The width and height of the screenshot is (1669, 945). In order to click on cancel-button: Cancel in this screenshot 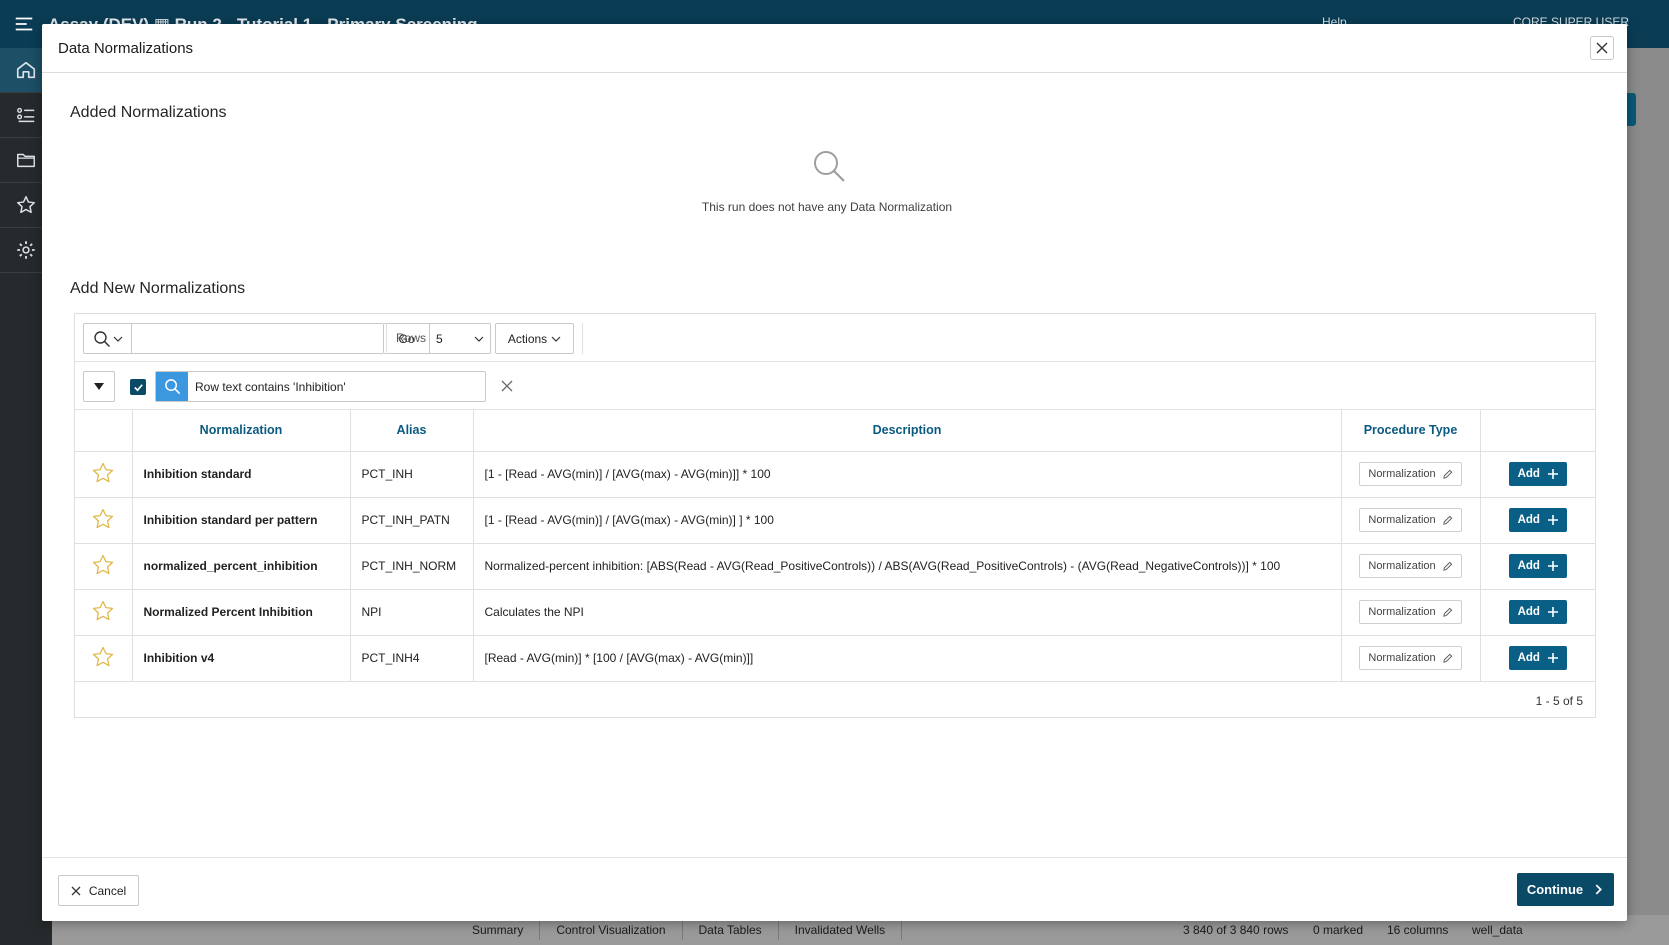, I will do `click(98, 890)`.